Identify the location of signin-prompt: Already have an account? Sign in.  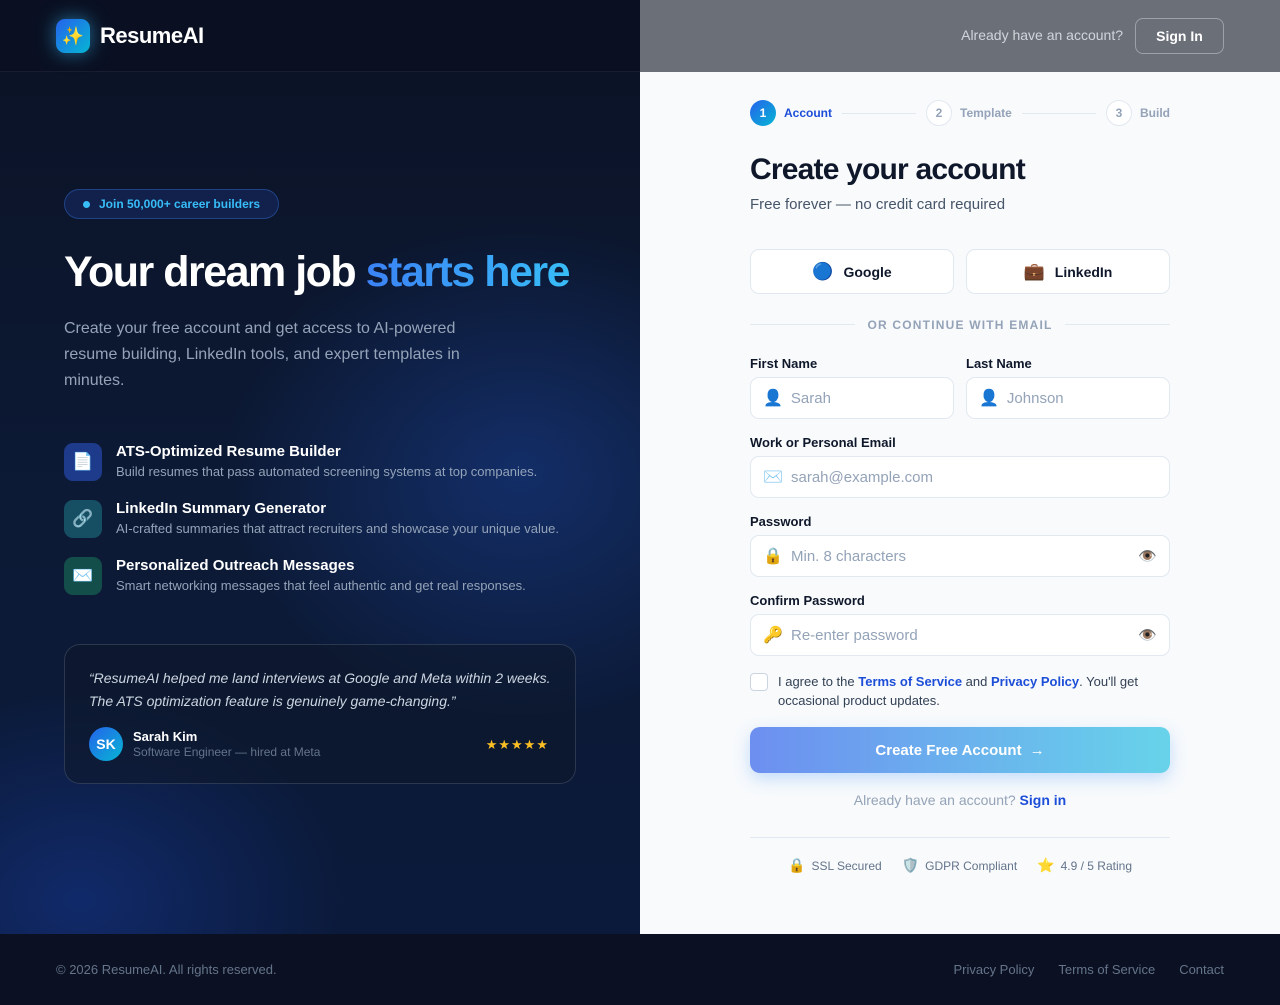
(960, 800).